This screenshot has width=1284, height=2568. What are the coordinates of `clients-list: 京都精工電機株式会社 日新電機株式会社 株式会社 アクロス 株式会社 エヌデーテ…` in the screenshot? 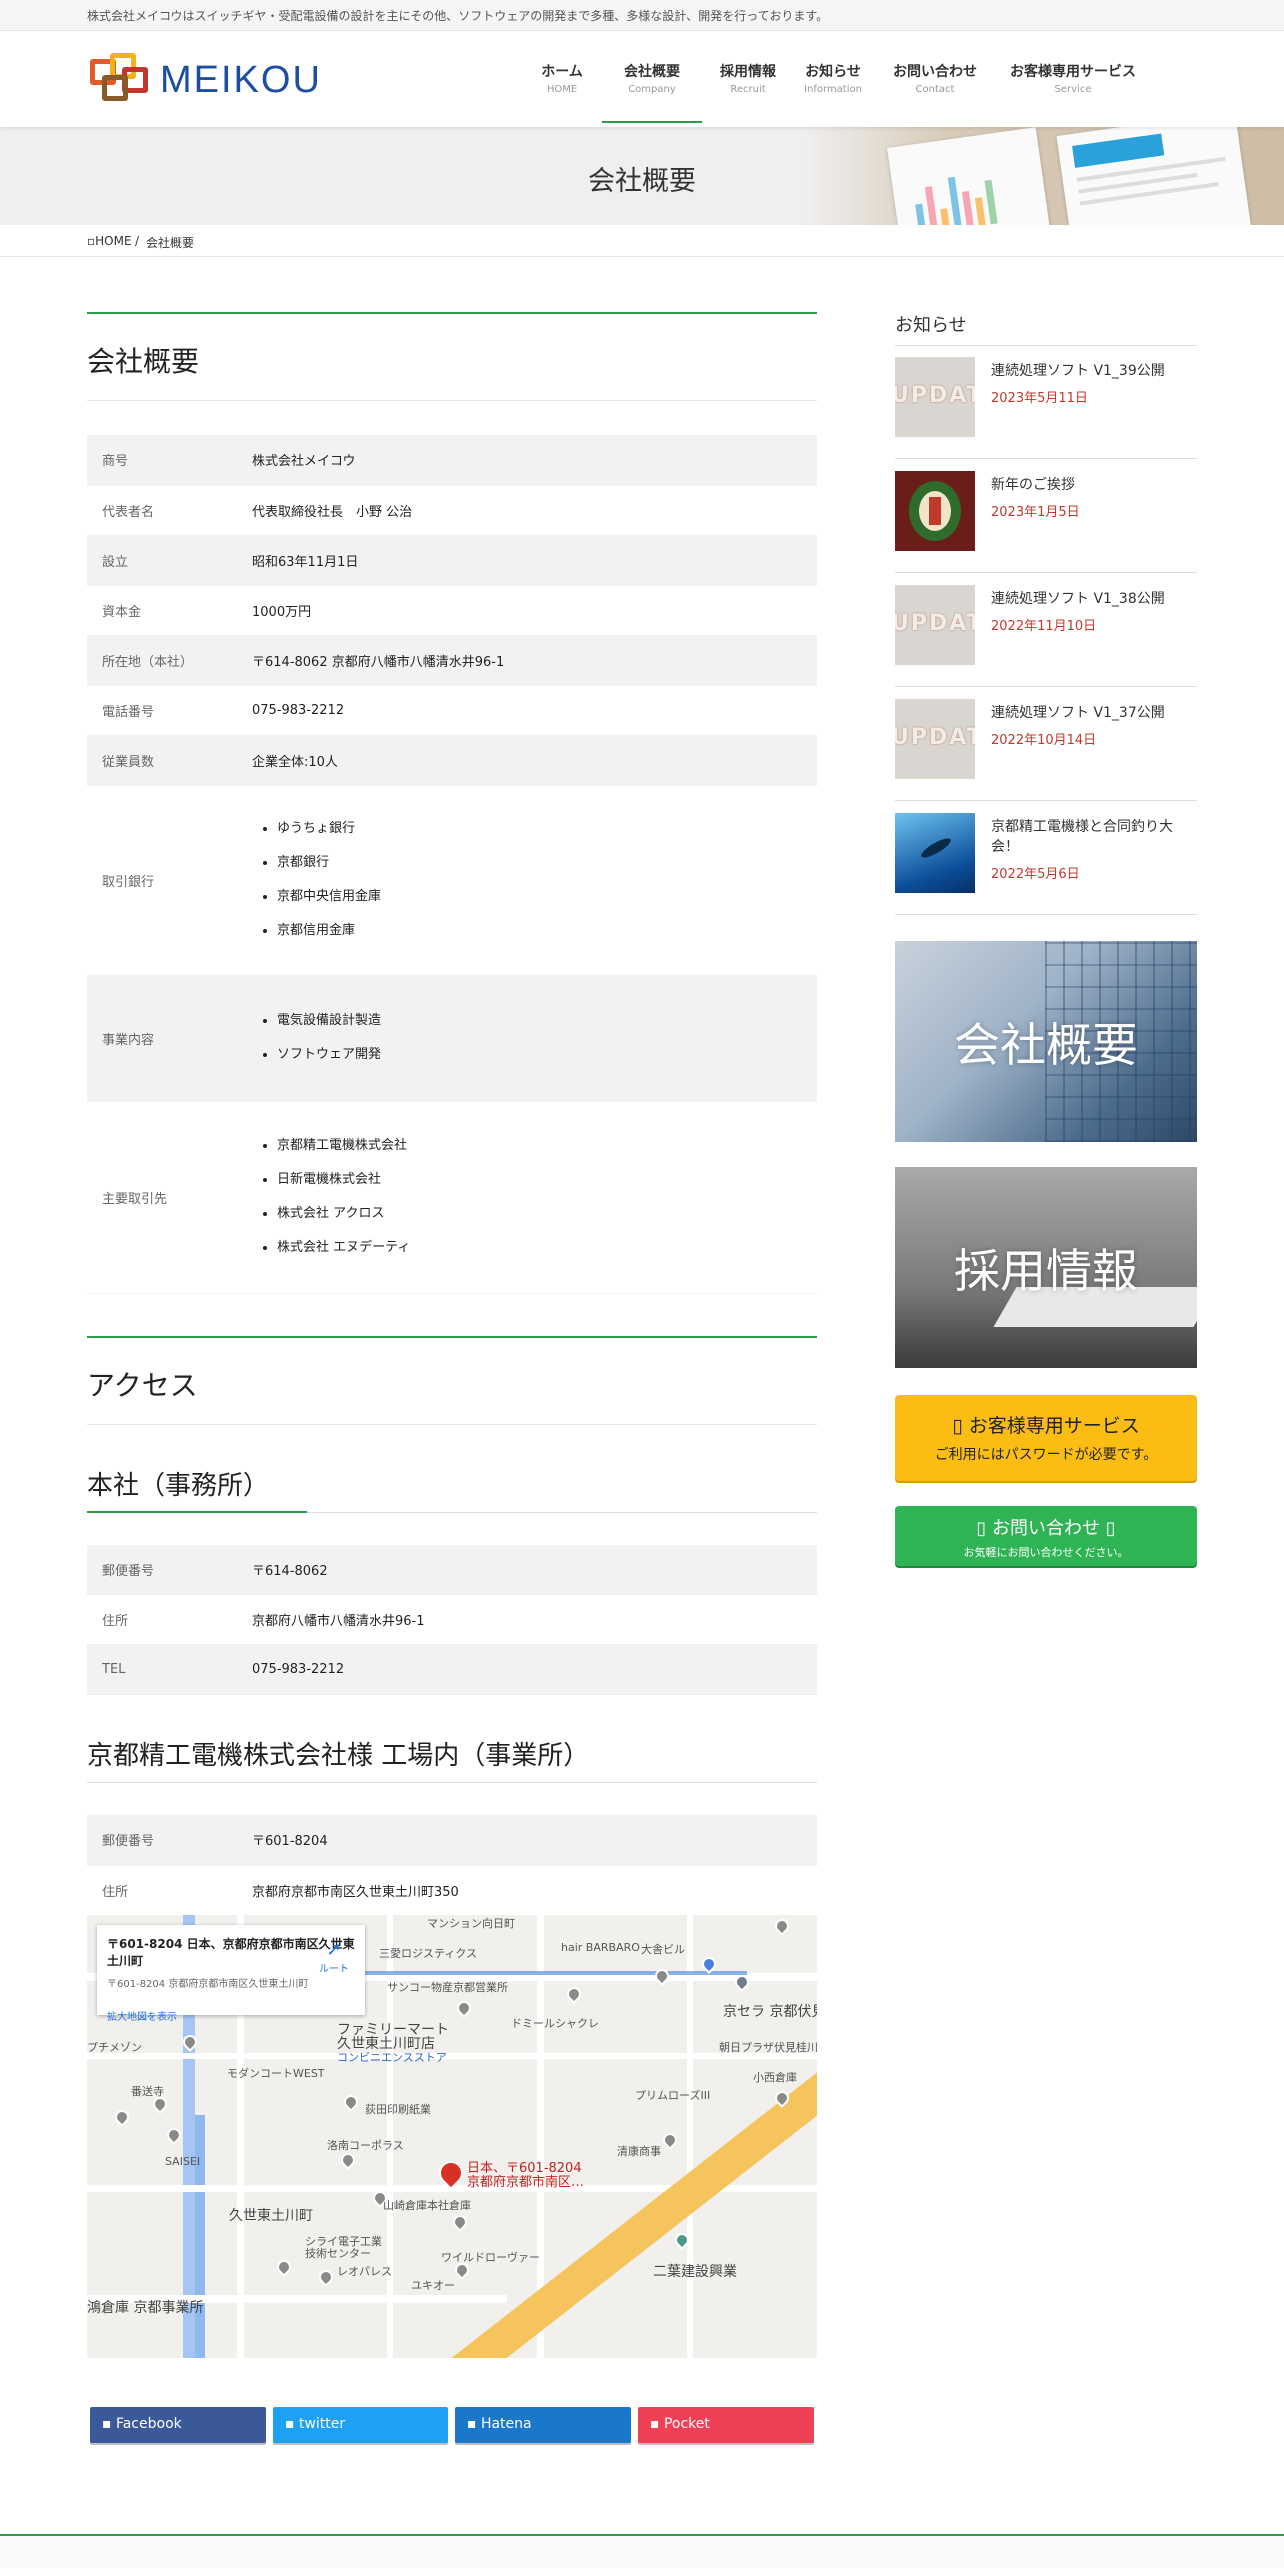 It's located at (527, 1197).